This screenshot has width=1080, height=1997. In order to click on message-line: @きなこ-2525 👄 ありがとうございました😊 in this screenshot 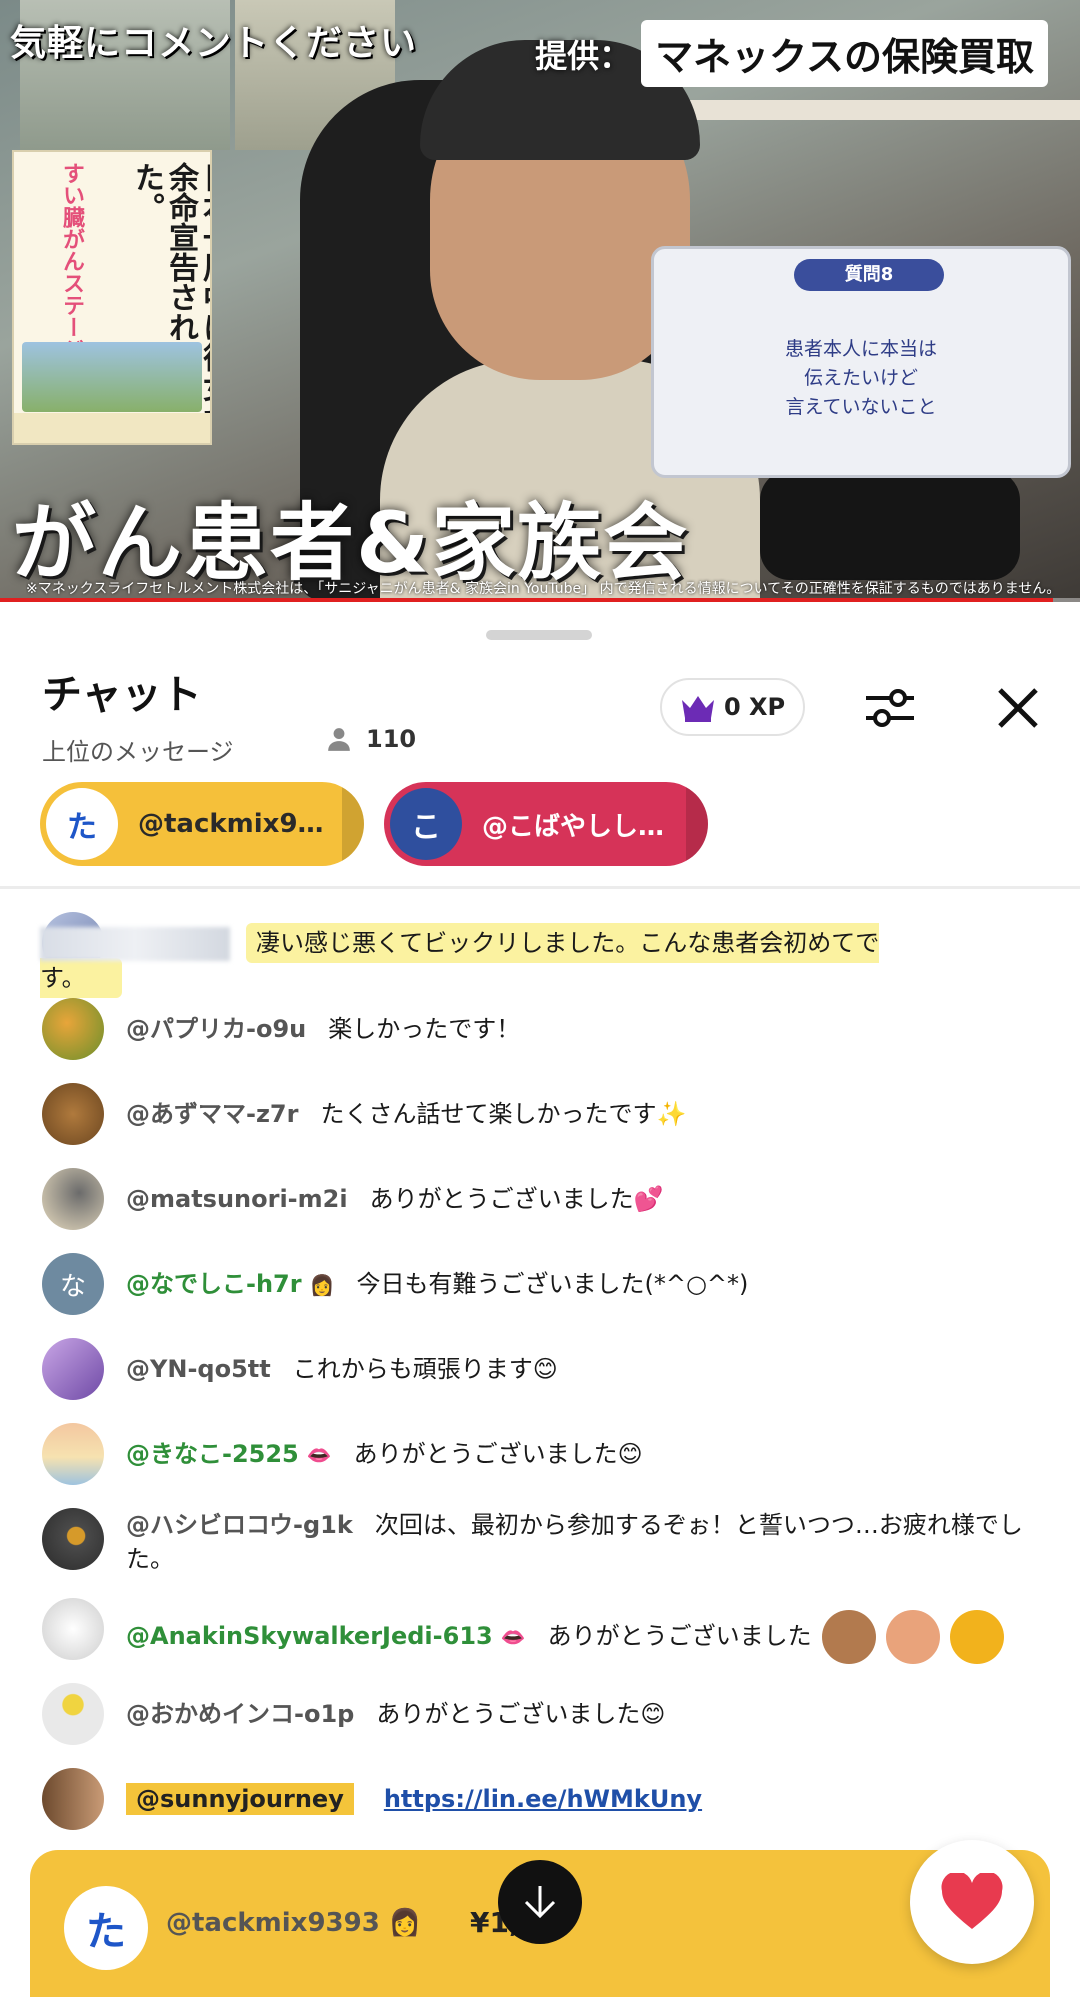, I will do `click(576, 1454)`.